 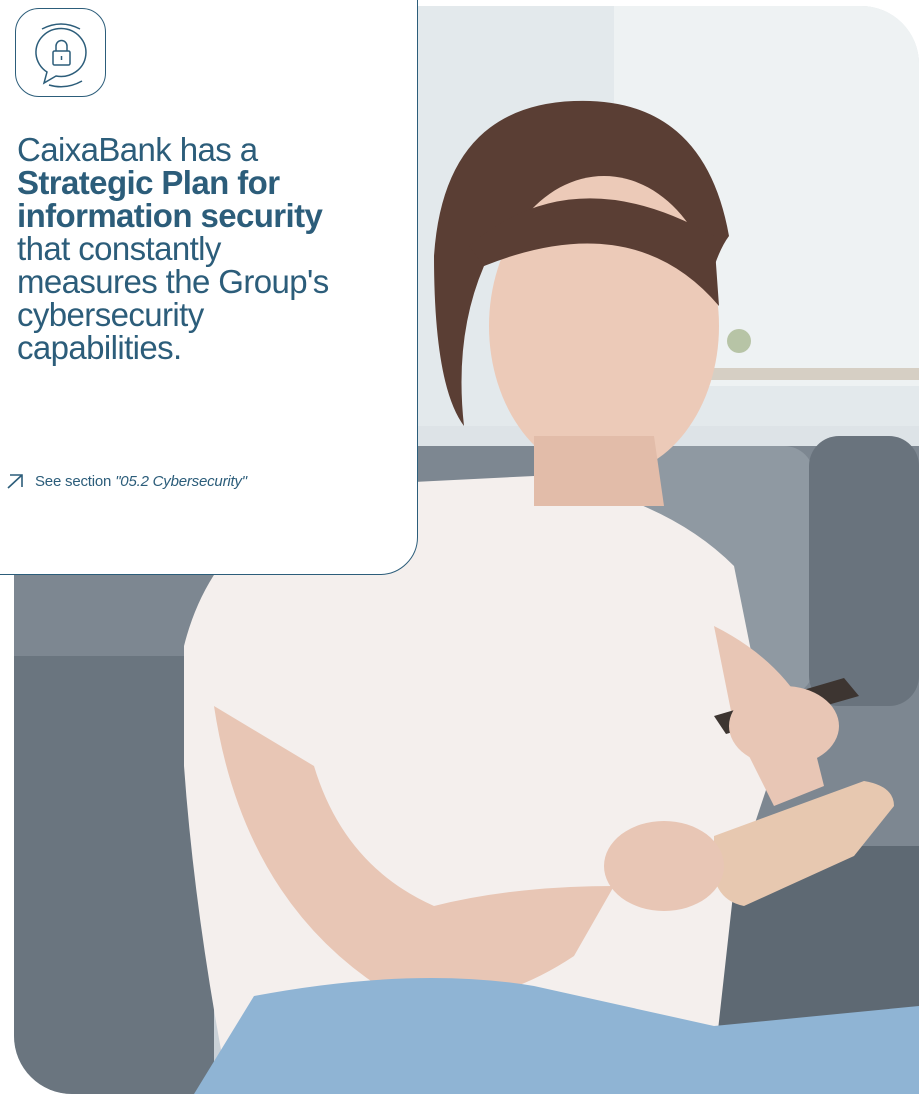 I want to click on headline-line-4: cybersecurity, so click(x=110, y=314).